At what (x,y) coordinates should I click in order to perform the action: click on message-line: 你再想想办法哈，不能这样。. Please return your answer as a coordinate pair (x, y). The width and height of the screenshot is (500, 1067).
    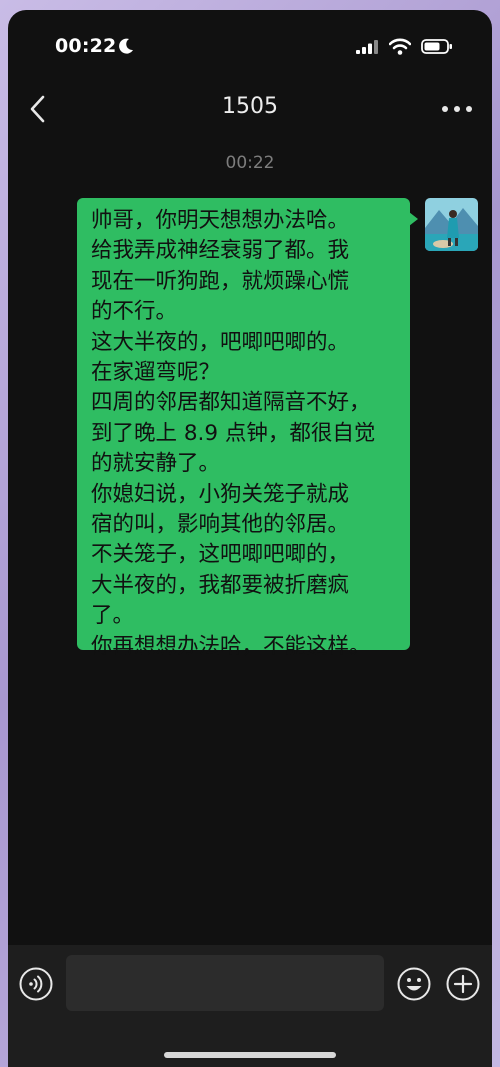
    Looking at the image, I should click on (231, 646).